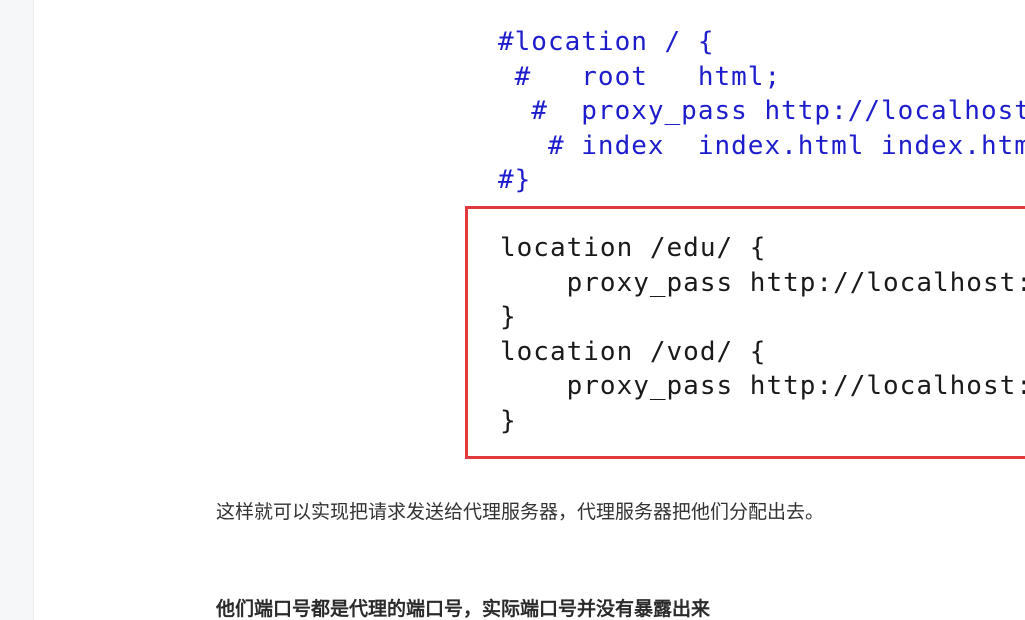  What do you see at coordinates (640, 77) in the screenshot?
I see `code-line-comment-root: # root html;` at bounding box center [640, 77].